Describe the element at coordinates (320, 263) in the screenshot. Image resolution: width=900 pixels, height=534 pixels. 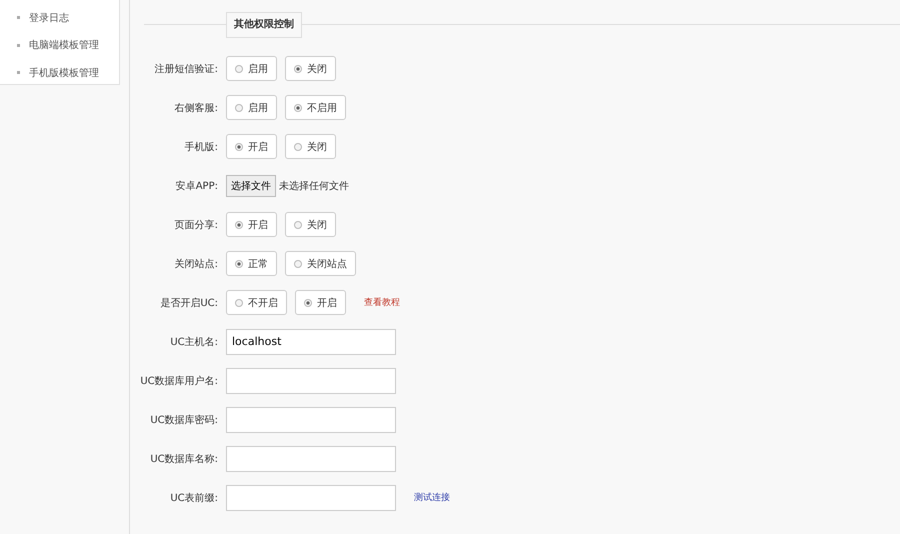
I see `radio-option: 关闭站点` at that location.